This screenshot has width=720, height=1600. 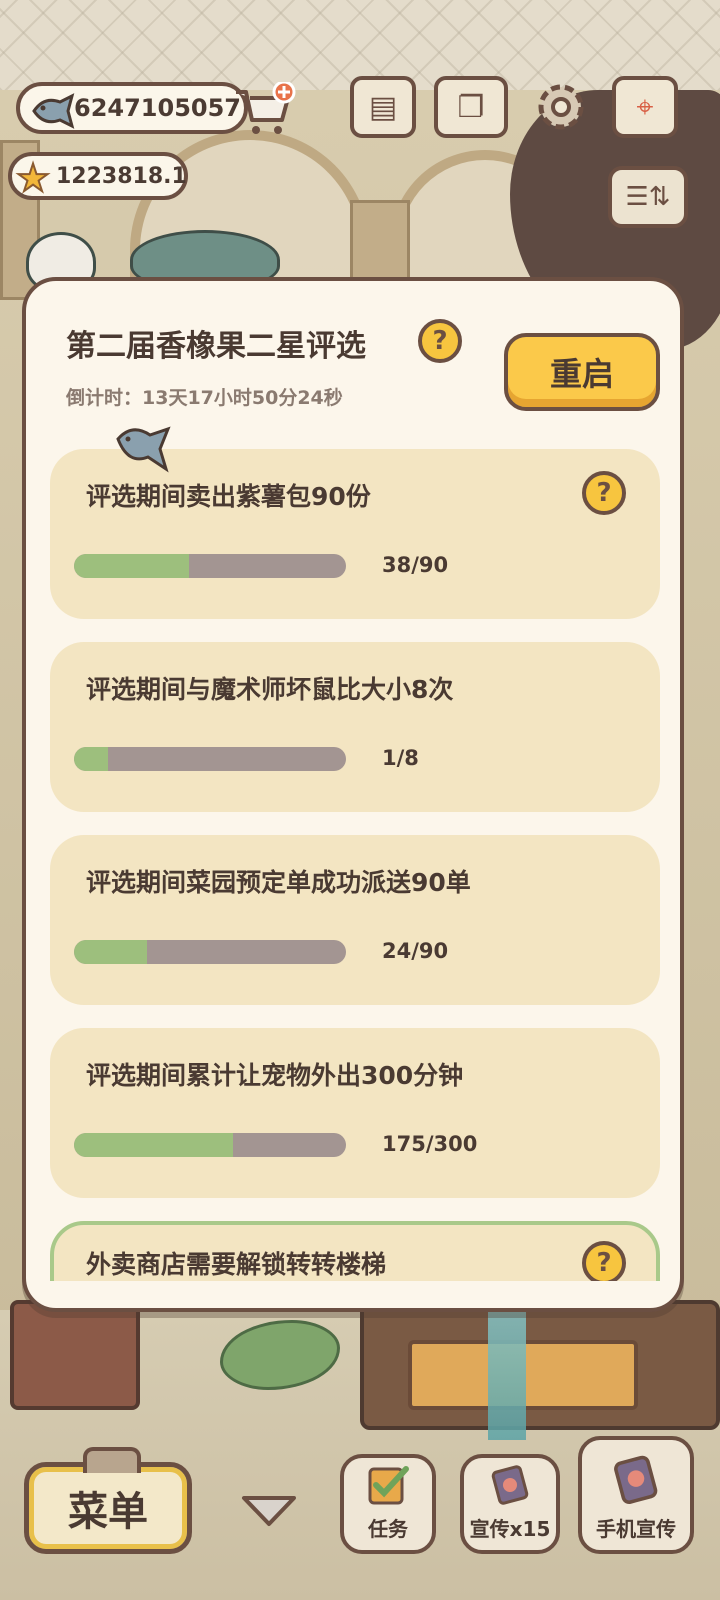 I want to click on sort-toggle-button: ☰⇅, so click(x=648, y=197).